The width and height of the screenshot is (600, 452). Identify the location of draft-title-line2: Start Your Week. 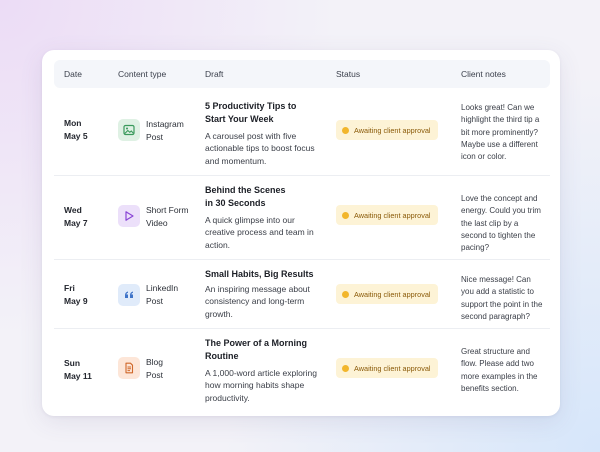
(239, 119).